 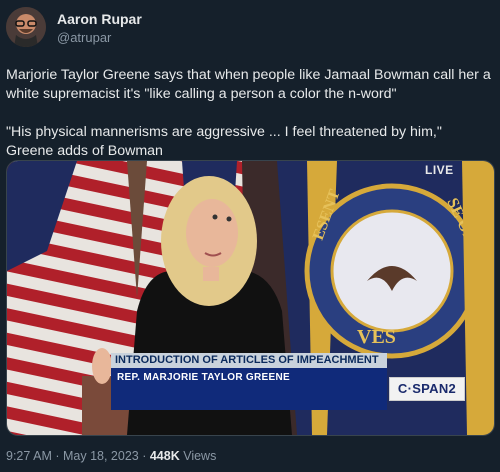 I want to click on author-avatar, so click(x=26, y=27).